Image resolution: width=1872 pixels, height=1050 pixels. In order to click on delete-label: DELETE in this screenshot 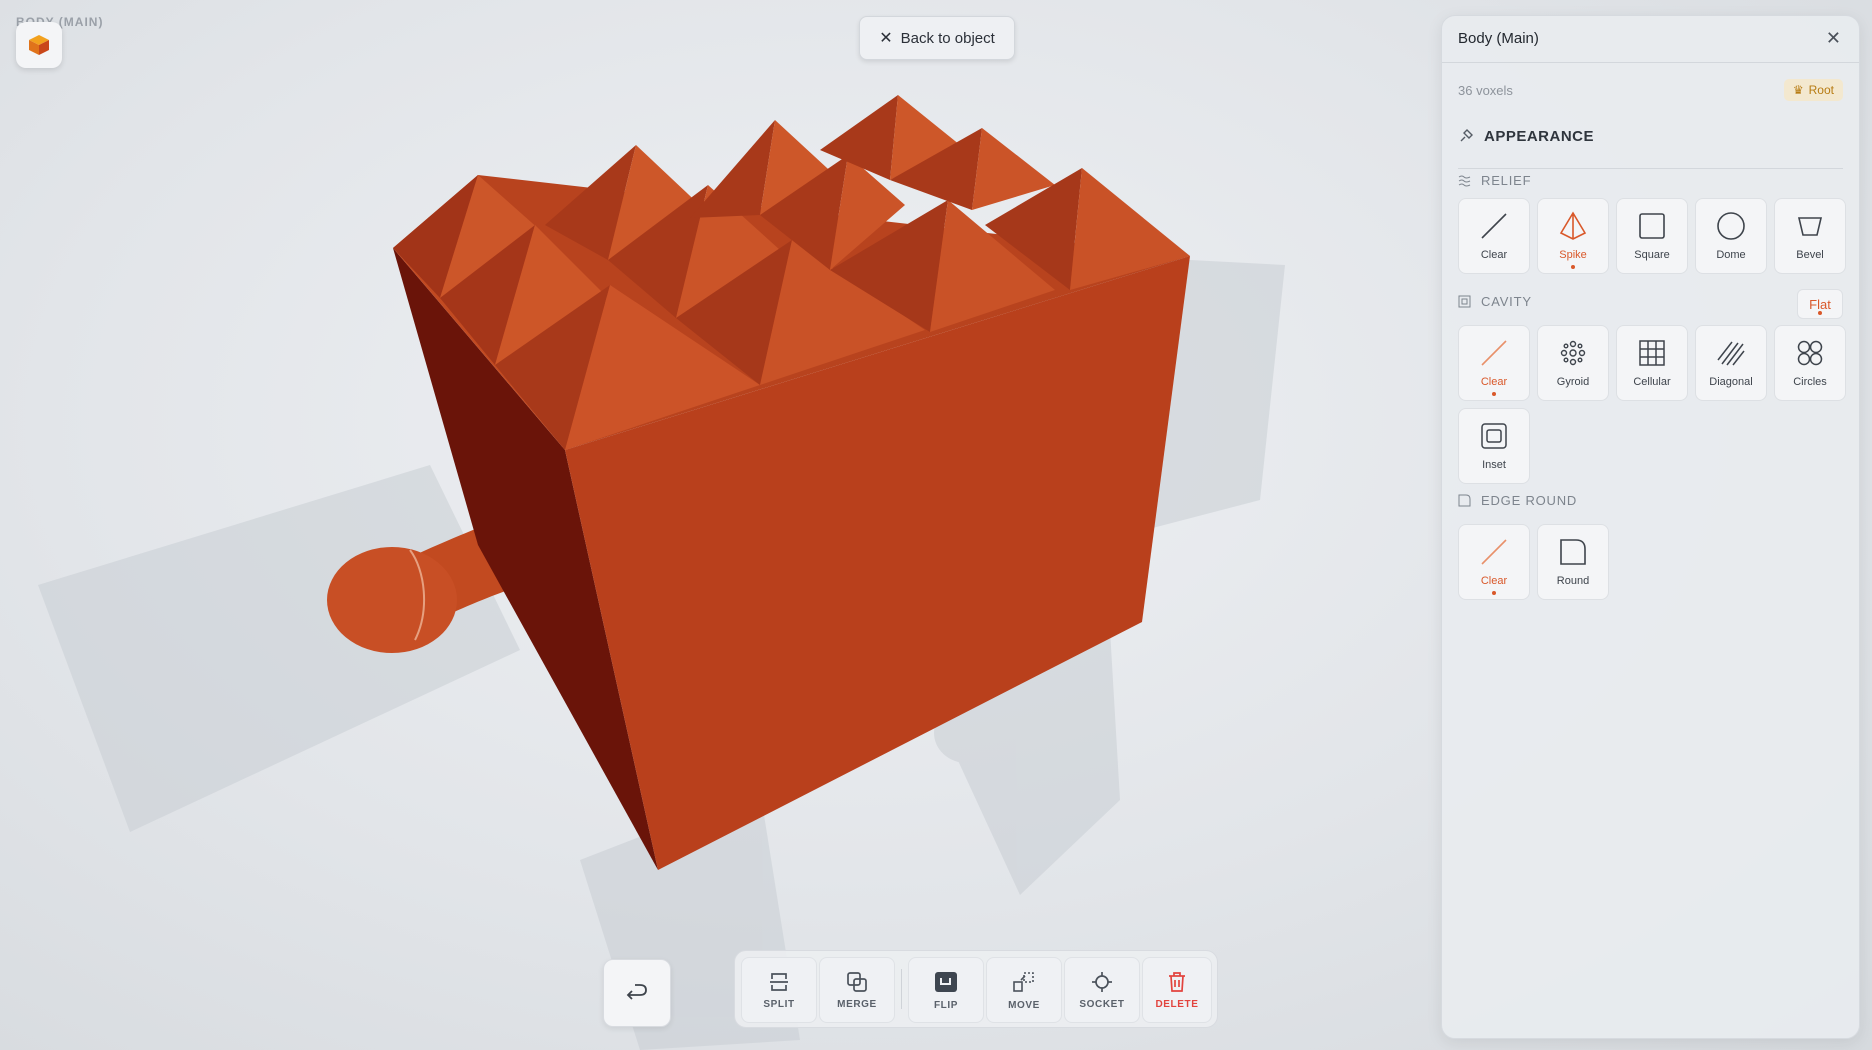, I will do `click(1177, 1004)`.